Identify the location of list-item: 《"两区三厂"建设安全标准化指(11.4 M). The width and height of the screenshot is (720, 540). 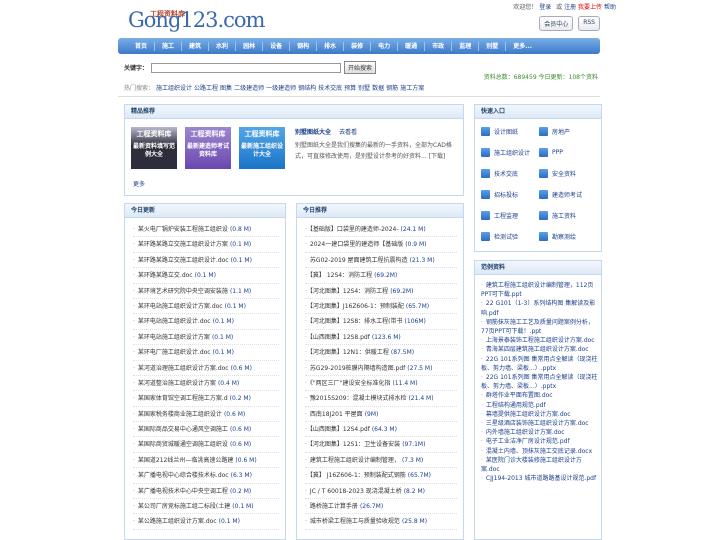
(381, 384).